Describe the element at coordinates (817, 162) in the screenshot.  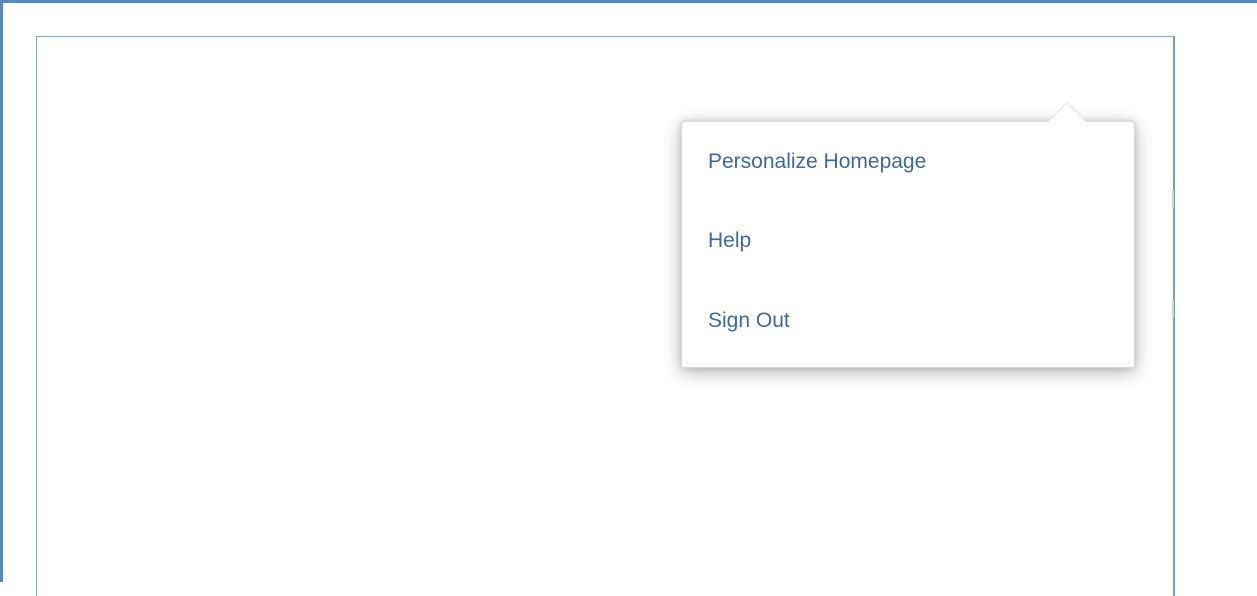
I see `menu-item-personalize-homepage: Personalize Homepage` at that location.